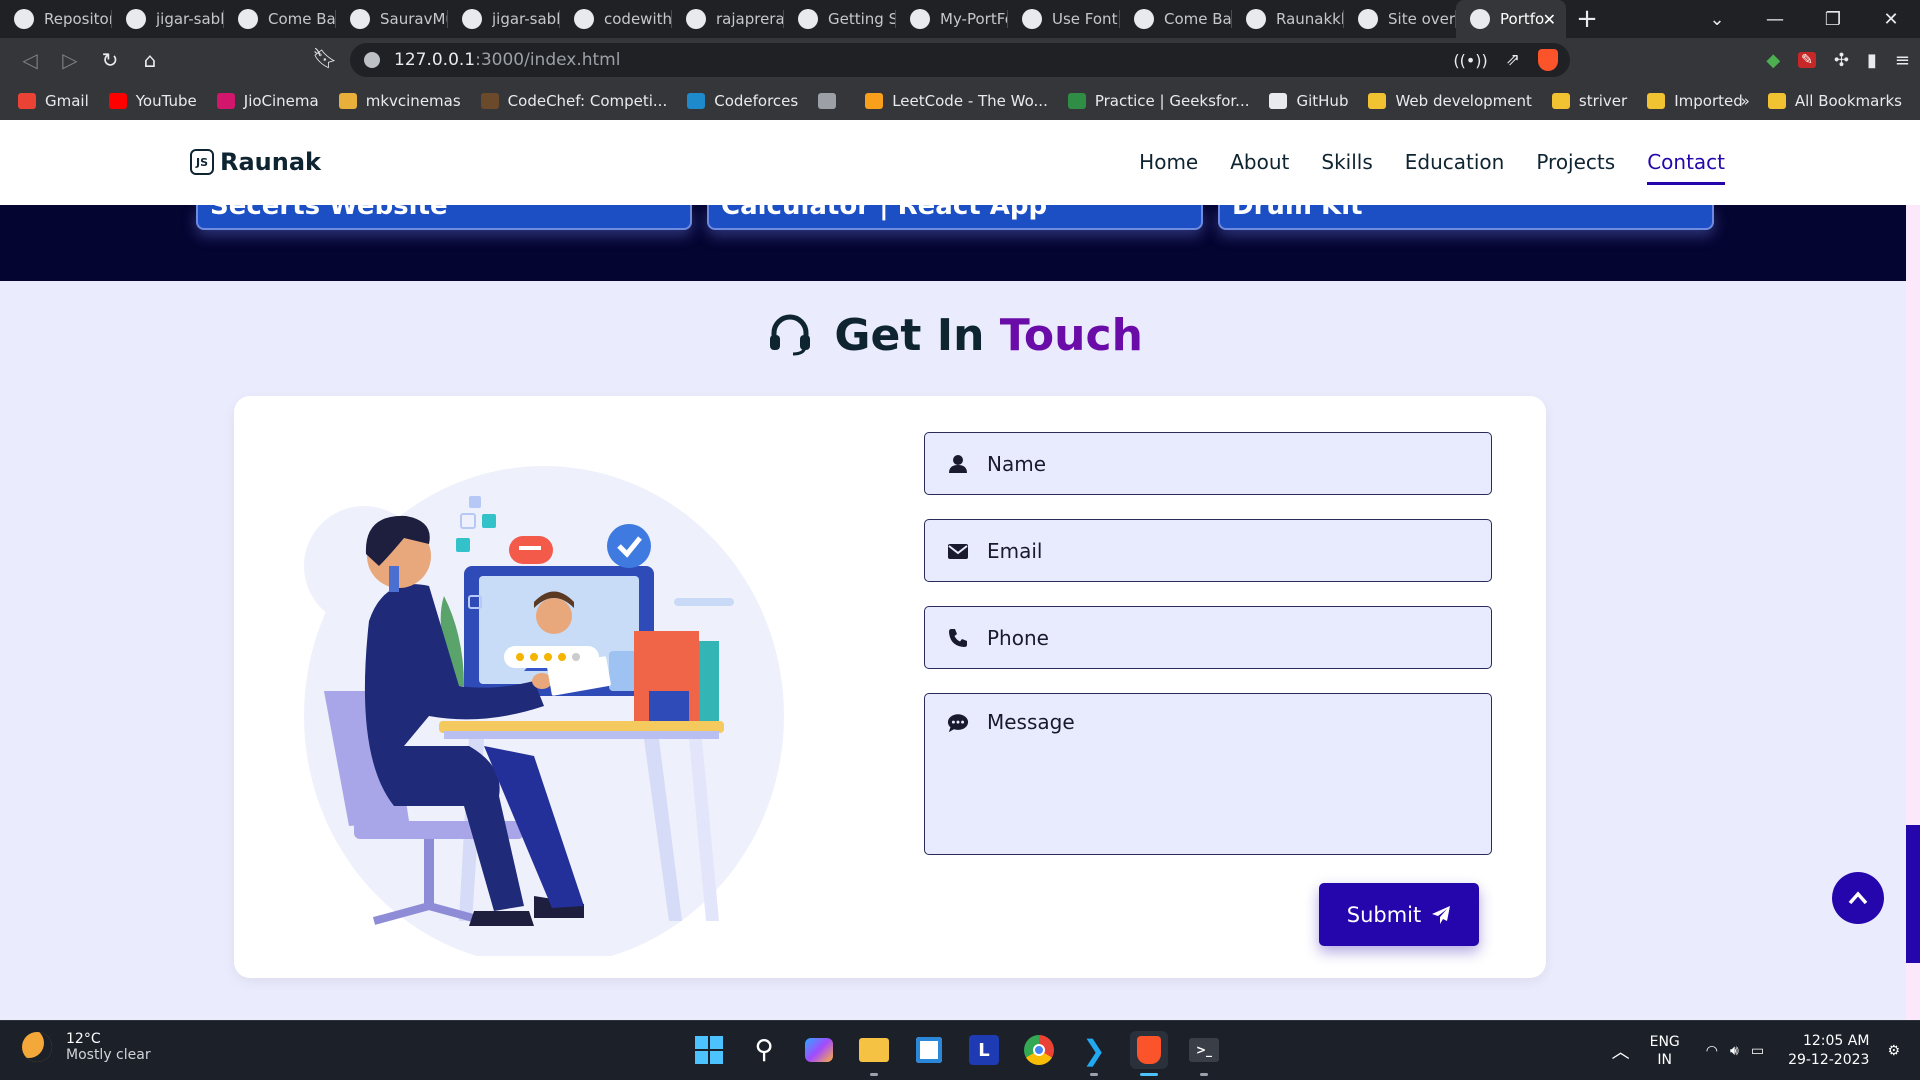 This screenshot has height=1080, width=1920. I want to click on close-tab-icon: ✕, so click(1549, 19).